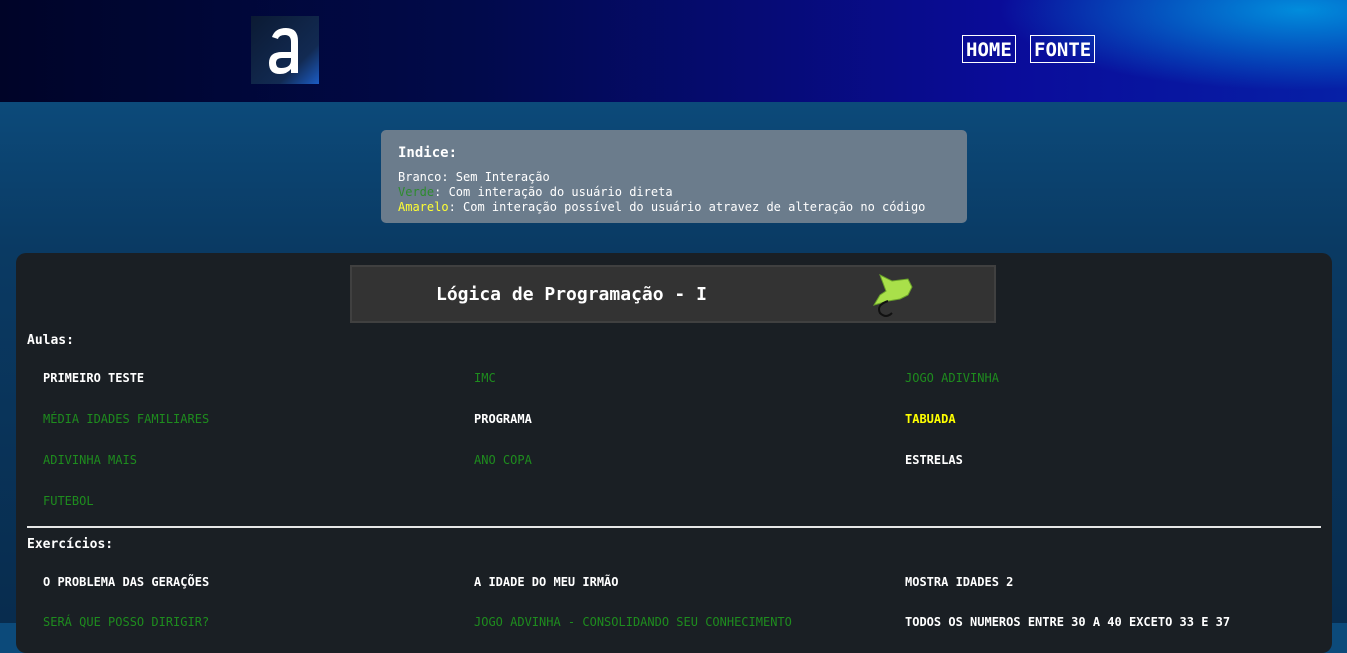  I want to click on aula-imc-link: IMC, so click(485, 378).